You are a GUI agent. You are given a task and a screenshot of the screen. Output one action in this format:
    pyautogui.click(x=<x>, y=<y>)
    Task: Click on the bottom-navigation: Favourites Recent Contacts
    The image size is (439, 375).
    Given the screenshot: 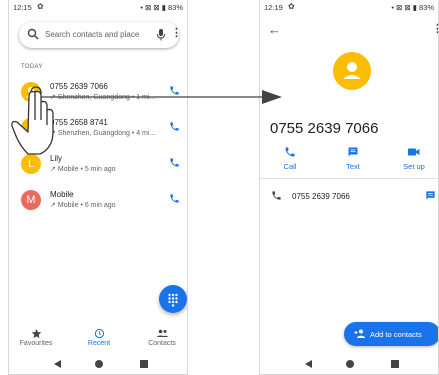 What is the action you would take?
    pyautogui.click(x=98, y=340)
    